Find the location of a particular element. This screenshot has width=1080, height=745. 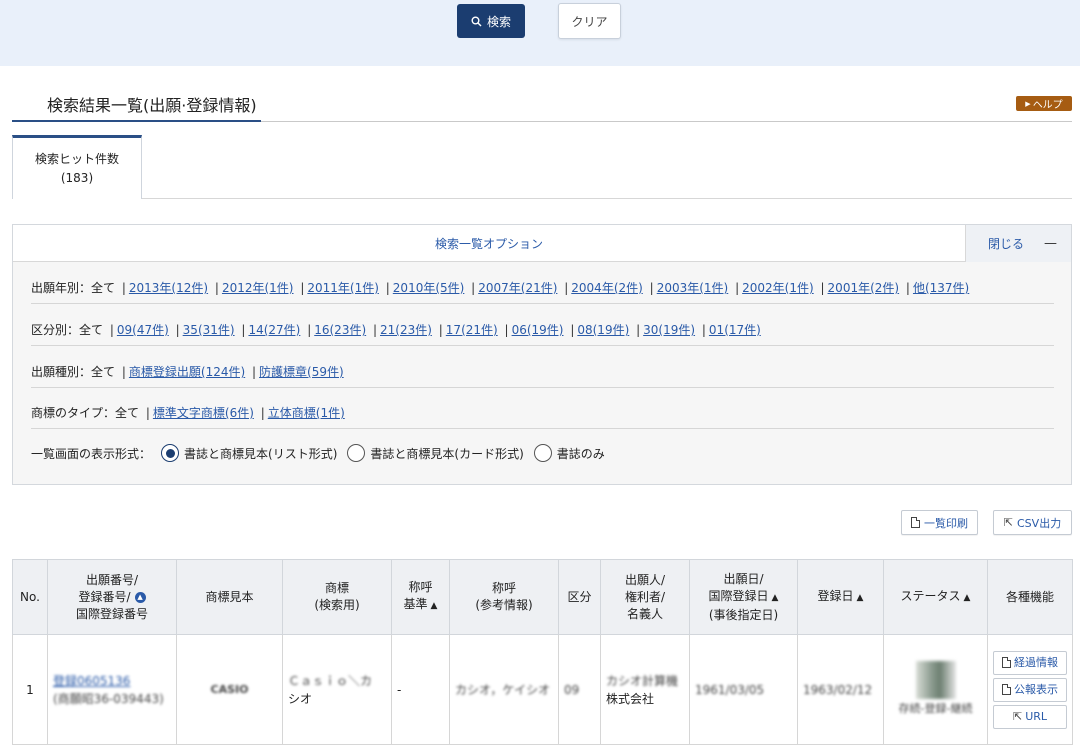

radio-list-format is located at coordinates (170, 453).